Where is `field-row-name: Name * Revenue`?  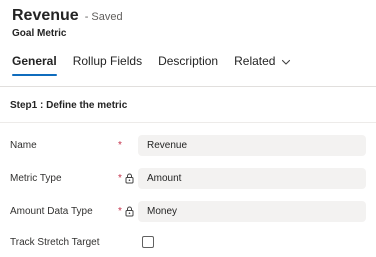
field-row-name: Name * Revenue is located at coordinates (188, 145).